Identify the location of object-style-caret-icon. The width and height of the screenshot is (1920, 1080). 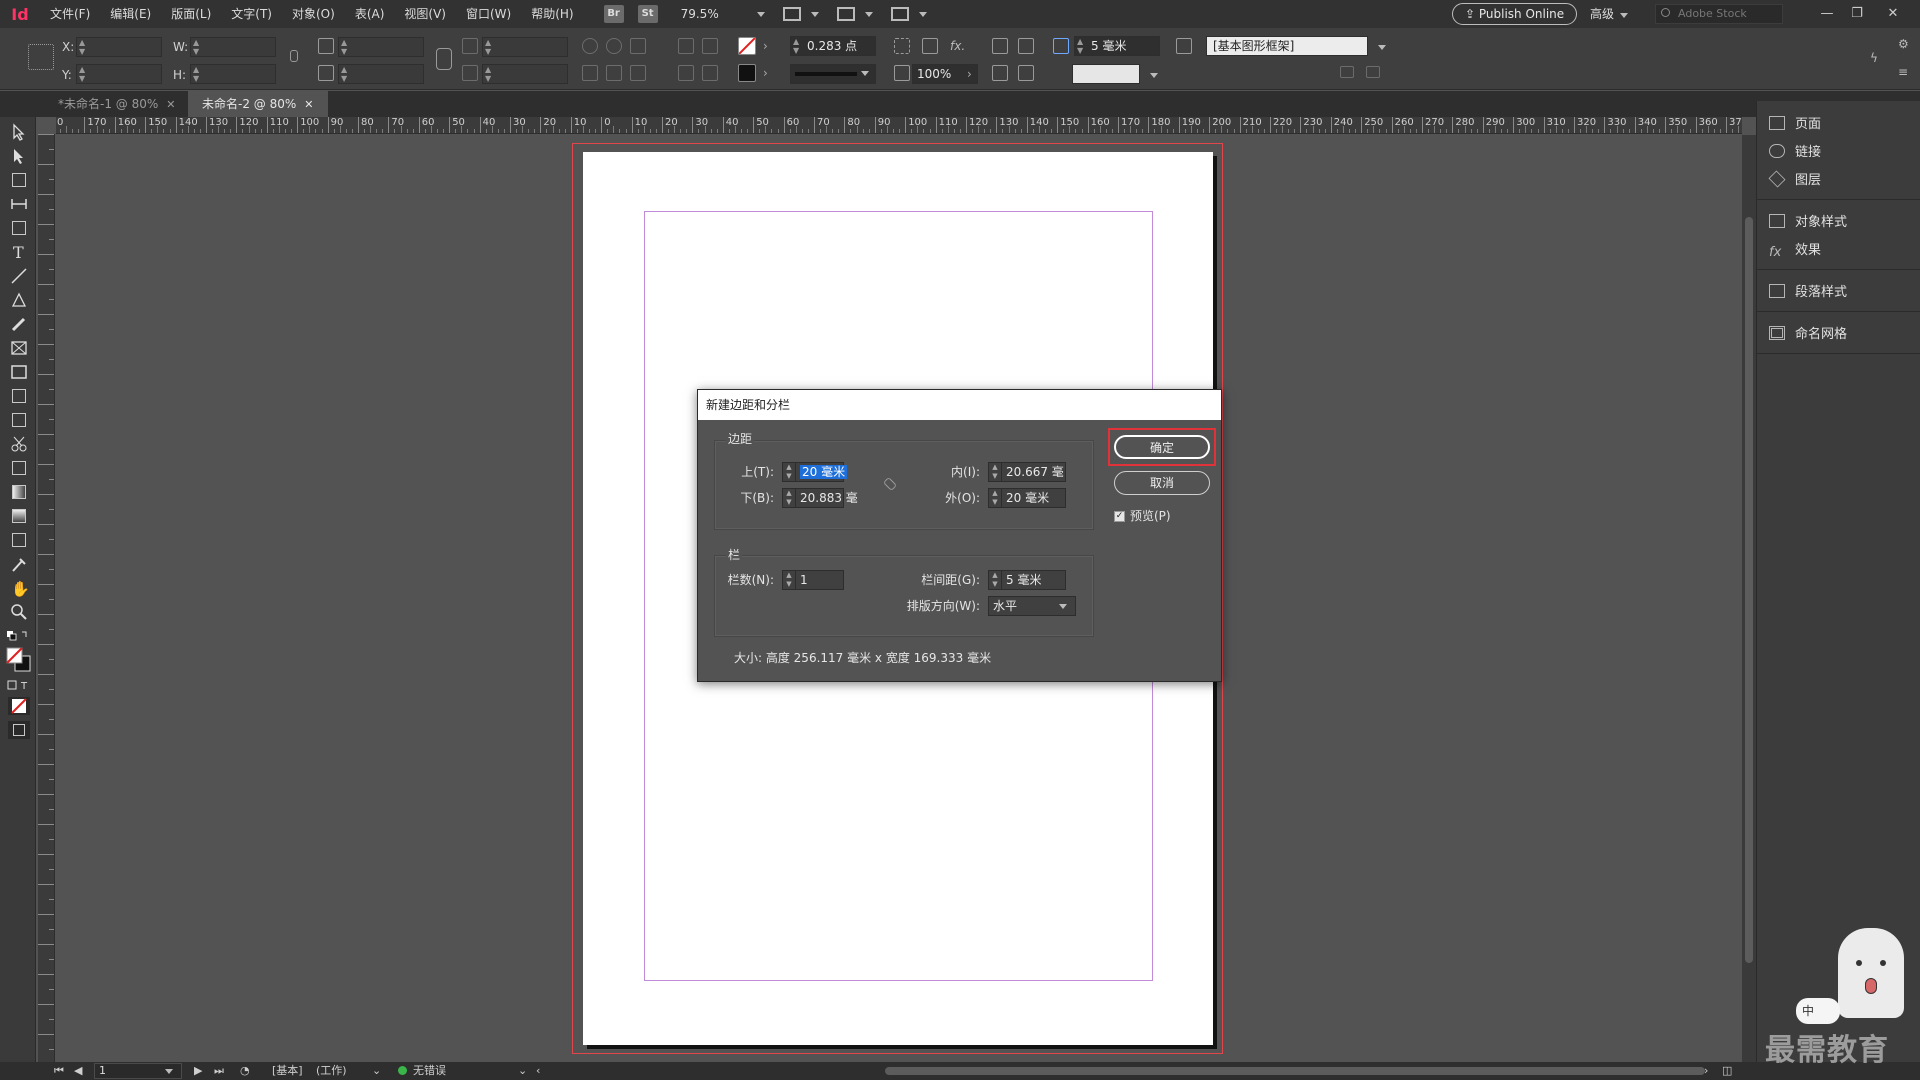
(1382, 47).